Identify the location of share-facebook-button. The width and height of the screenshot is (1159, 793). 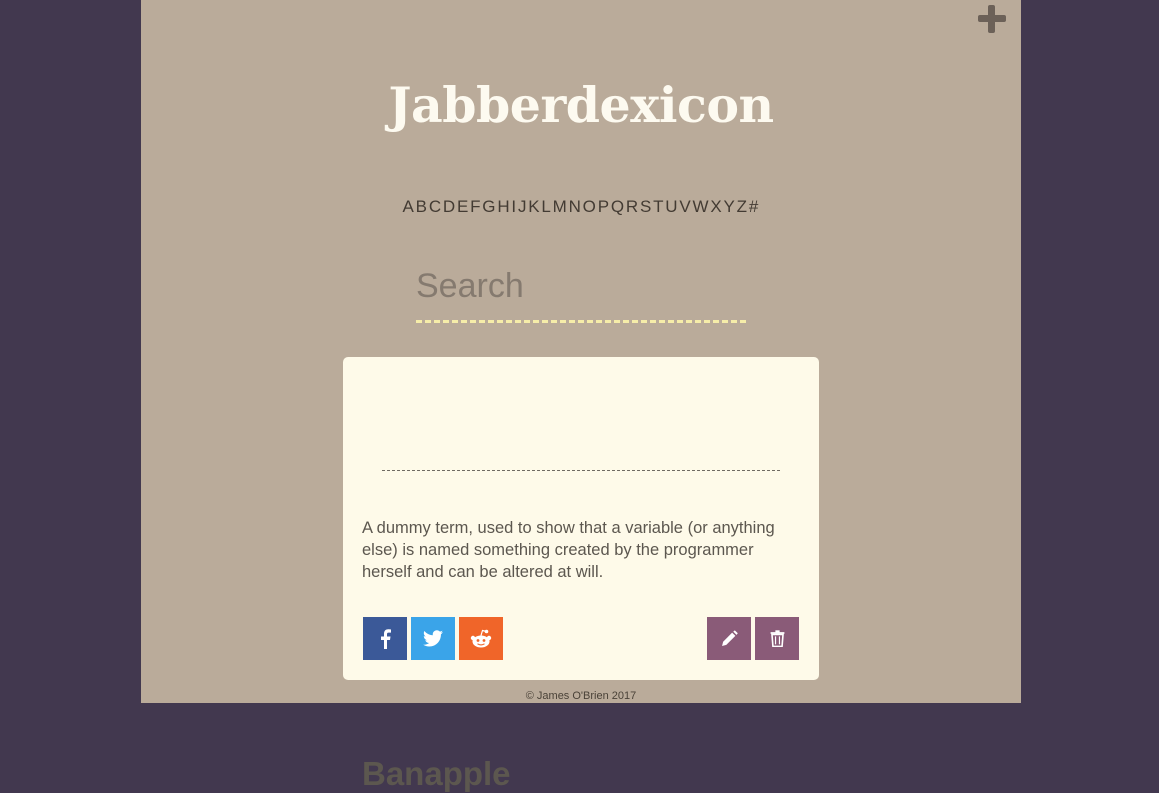
(385, 638).